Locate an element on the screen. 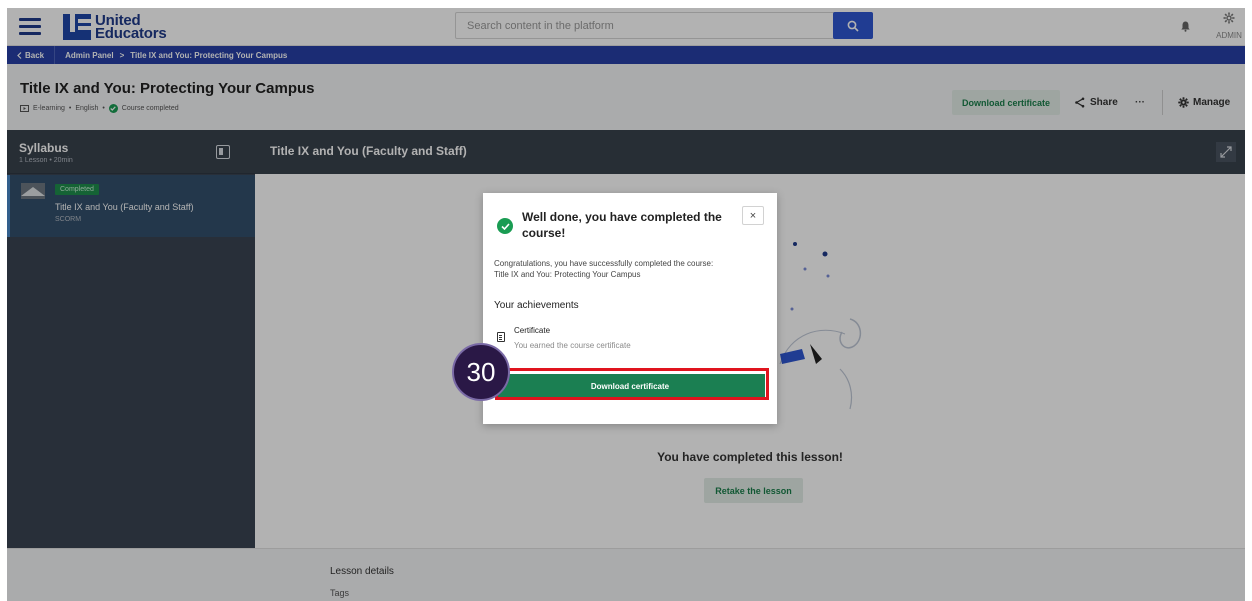 The width and height of the screenshot is (1252, 601). step-number-badge: 30 is located at coordinates (481, 372).